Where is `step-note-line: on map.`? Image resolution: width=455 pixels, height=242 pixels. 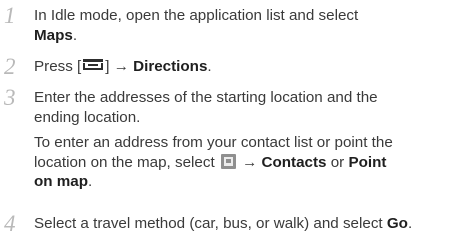 step-note-line: on map. is located at coordinates (63, 181).